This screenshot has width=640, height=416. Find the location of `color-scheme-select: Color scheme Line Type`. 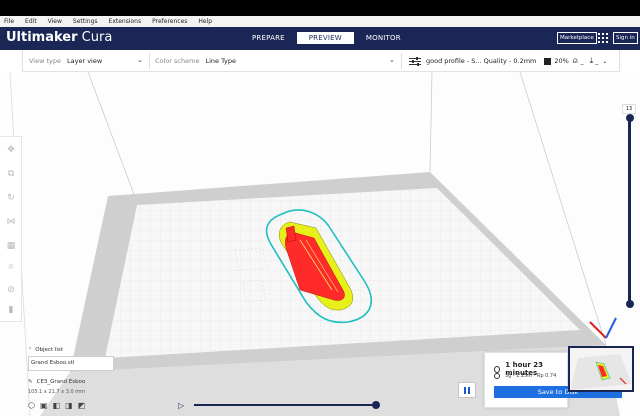

color-scheme-select: Color scheme Line Type is located at coordinates (195, 61).